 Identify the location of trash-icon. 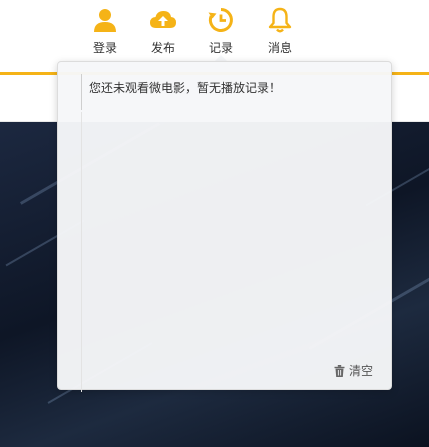
(339, 370).